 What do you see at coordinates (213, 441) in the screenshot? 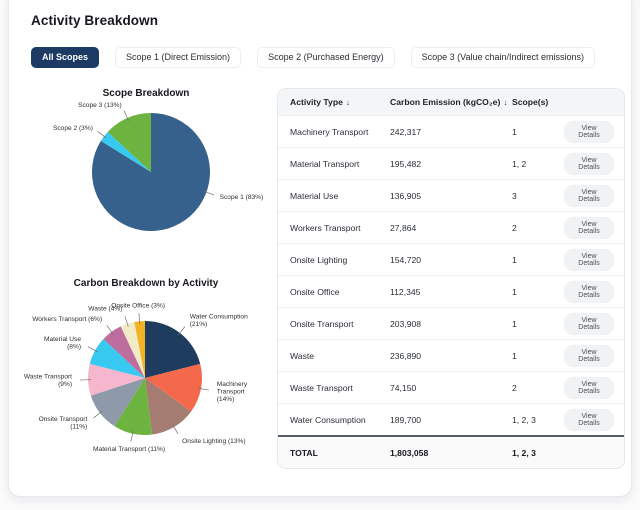
I see `pie-label-onsite-lighting: Onsite Lighting (13%)` at bounding box center [213, 441].